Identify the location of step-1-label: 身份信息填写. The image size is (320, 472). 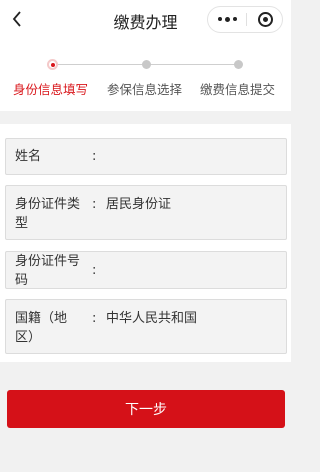
(51, 89).